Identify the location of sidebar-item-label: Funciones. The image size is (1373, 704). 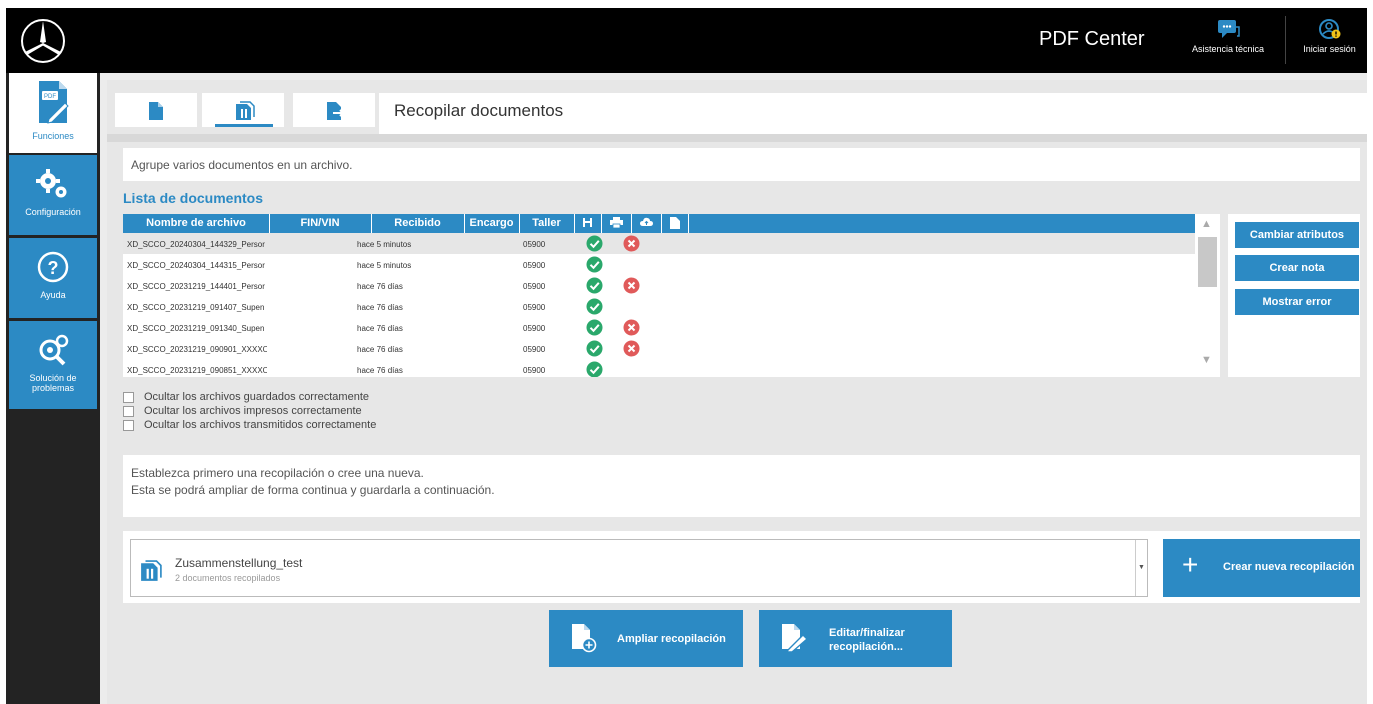
(53, 136).